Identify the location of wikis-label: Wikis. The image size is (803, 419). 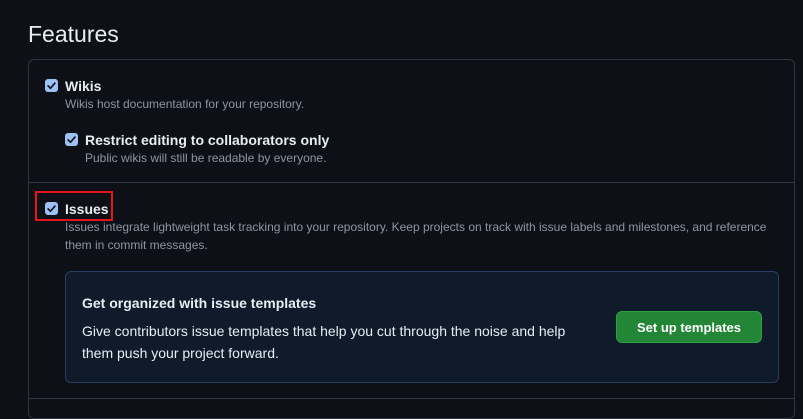
(83, 86).